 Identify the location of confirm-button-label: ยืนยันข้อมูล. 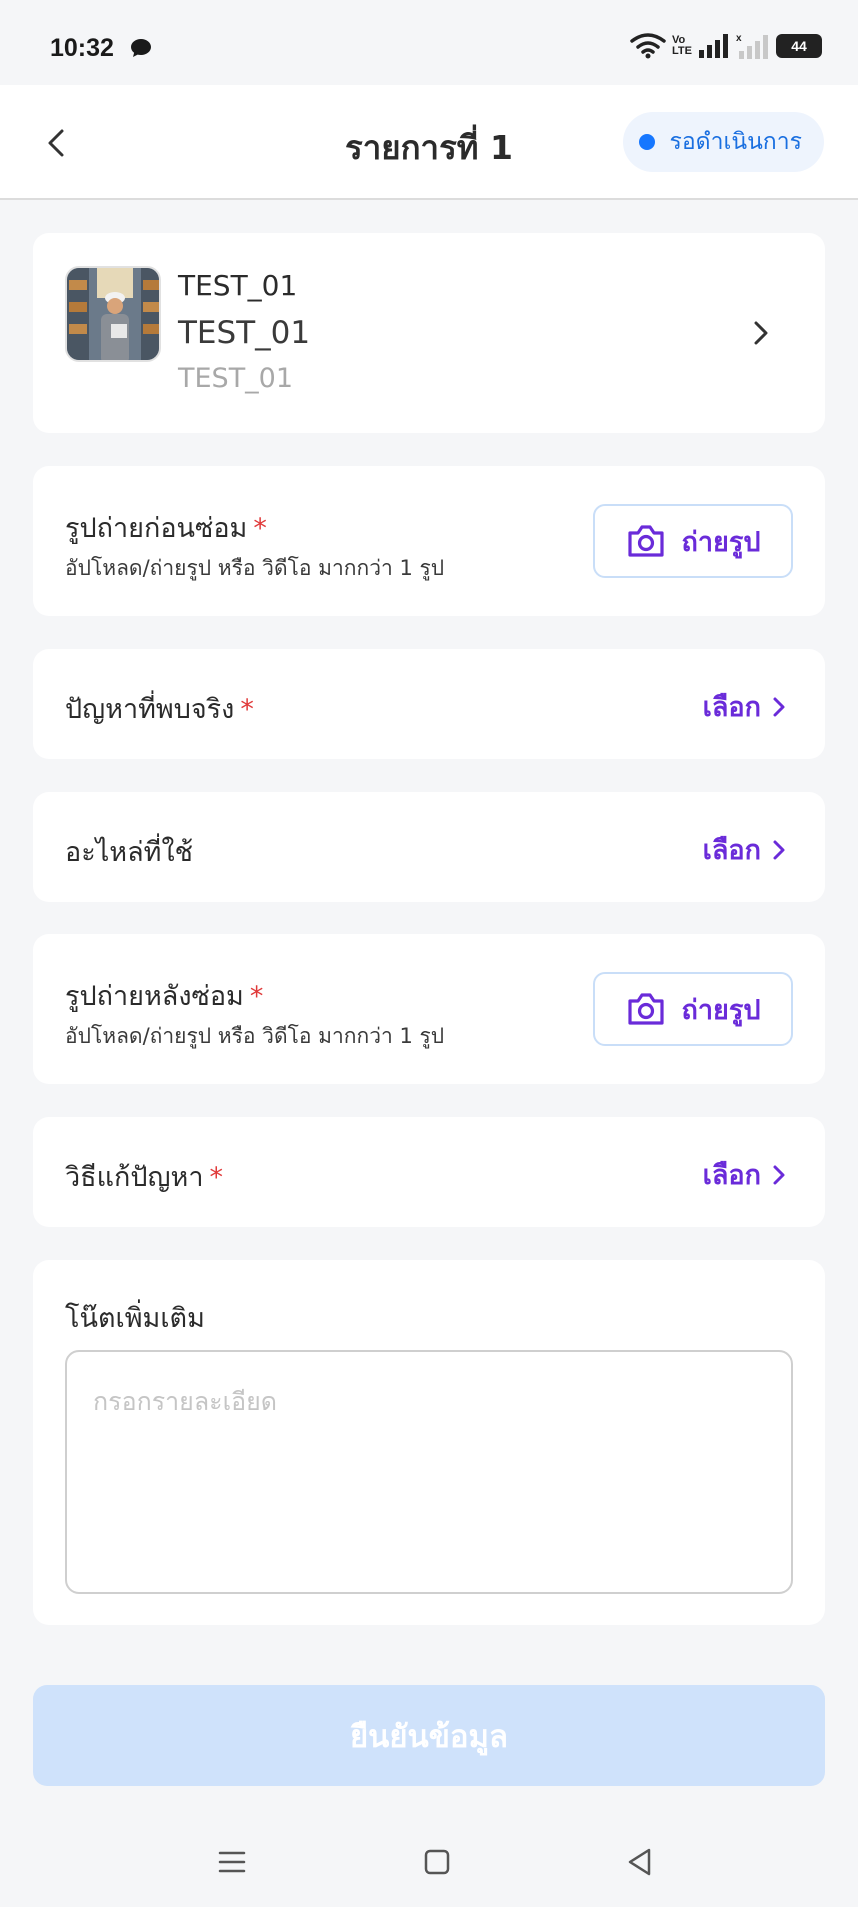
(429, 1736).